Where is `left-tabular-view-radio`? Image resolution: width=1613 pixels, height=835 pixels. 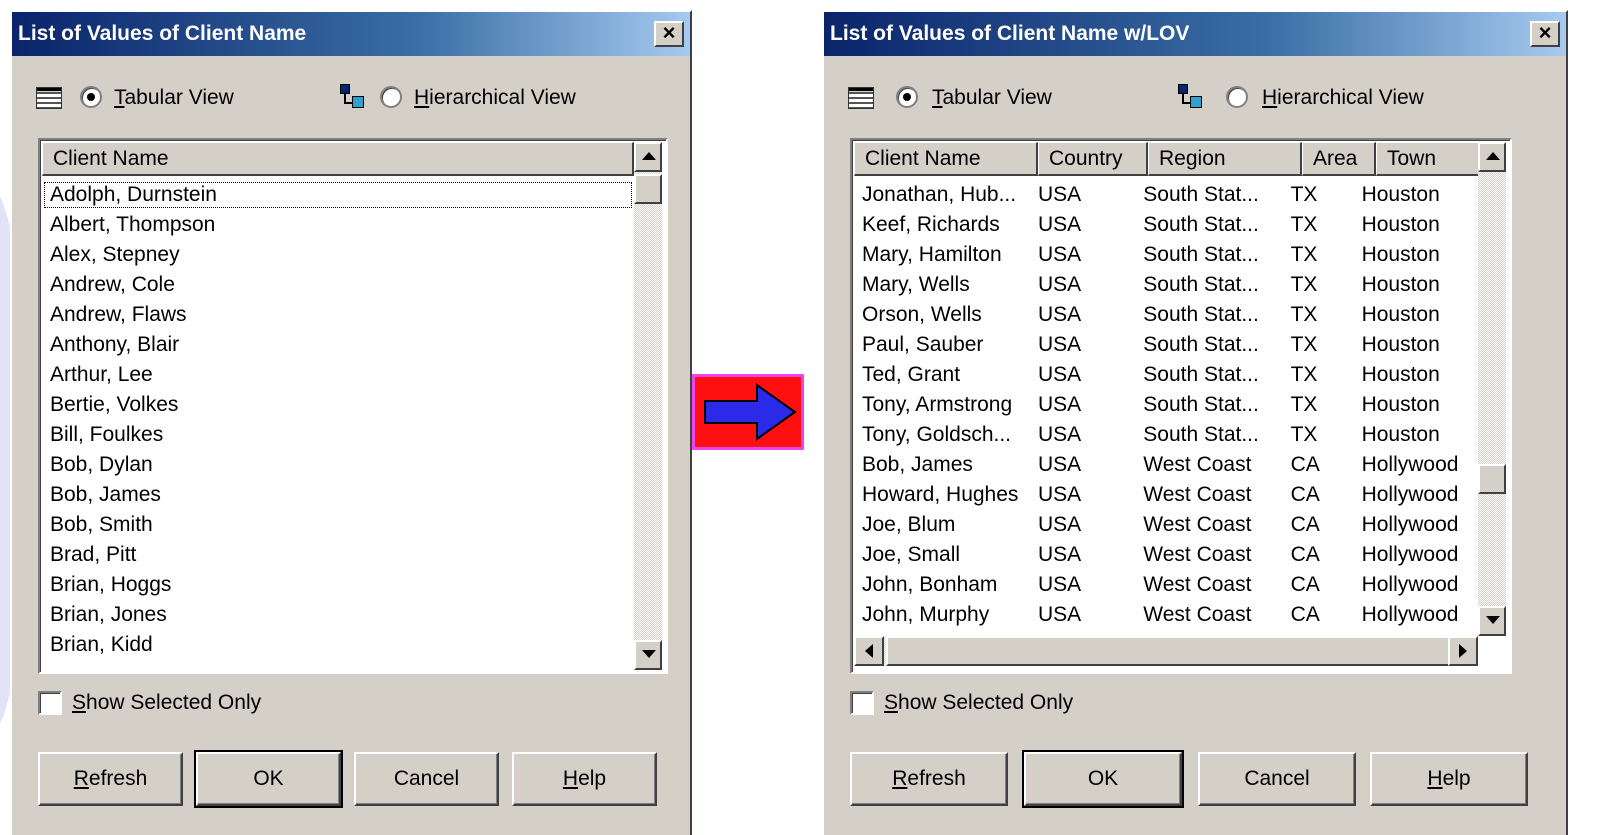
left-tabular-view-radio is located at coordinates (91, 97).